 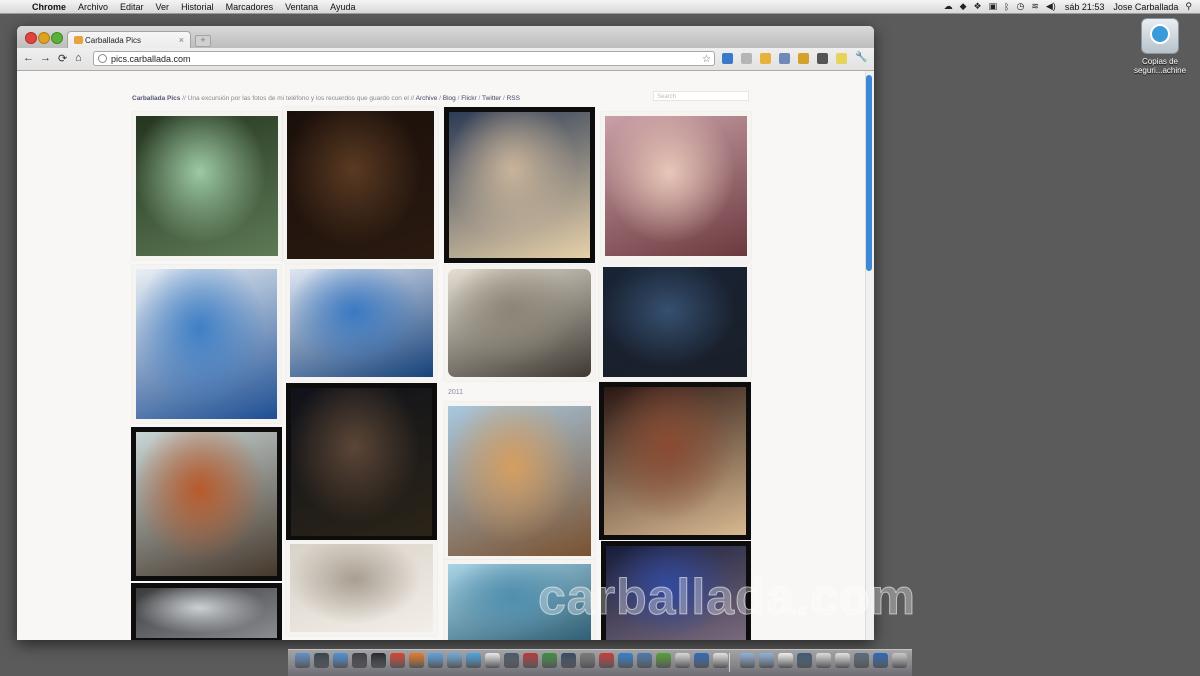 I want to click on link-blog: Blog, so click(x=449, y=98).